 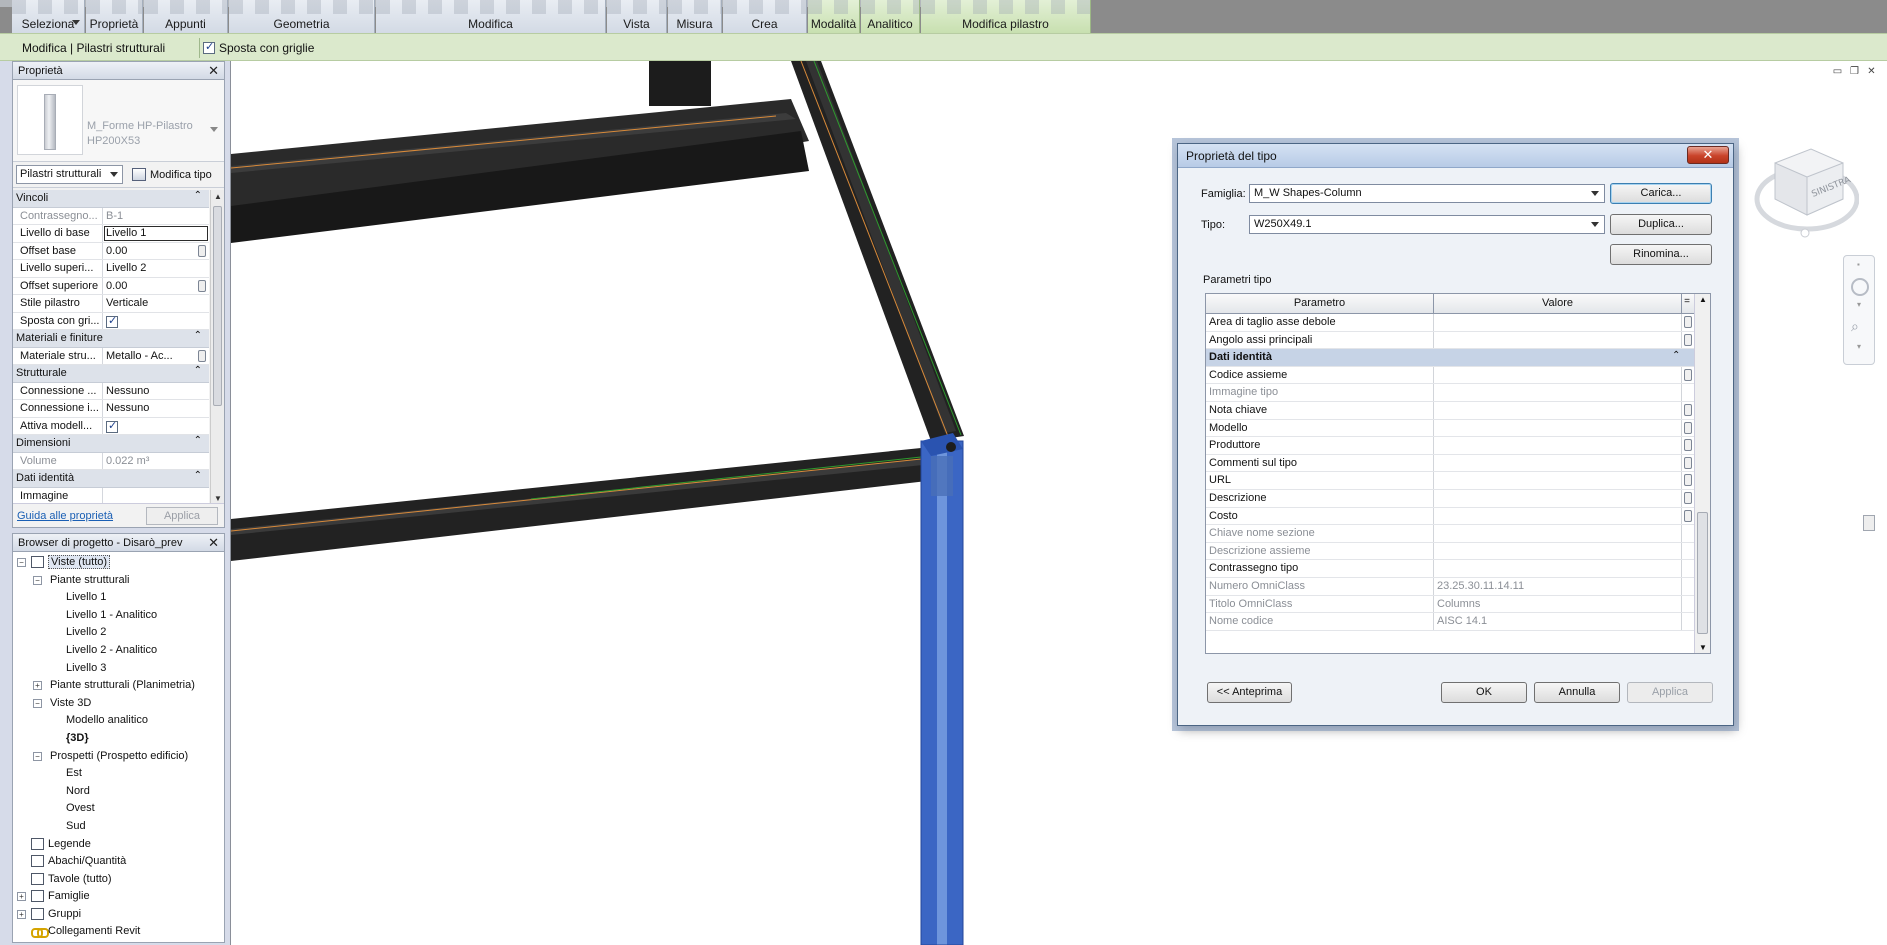 I want to click on property-category: Dimensioni ⌃, so click(x=111, y=444).